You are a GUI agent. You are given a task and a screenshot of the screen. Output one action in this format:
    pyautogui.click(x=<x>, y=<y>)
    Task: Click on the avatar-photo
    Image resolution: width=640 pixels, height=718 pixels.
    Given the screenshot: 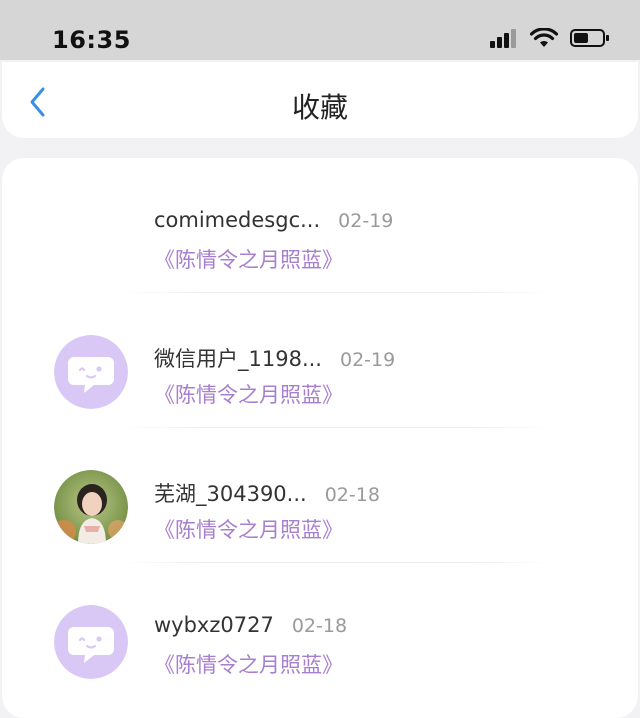 What is the action you would take?
    pyautogui.click(x=91, y=507)
    